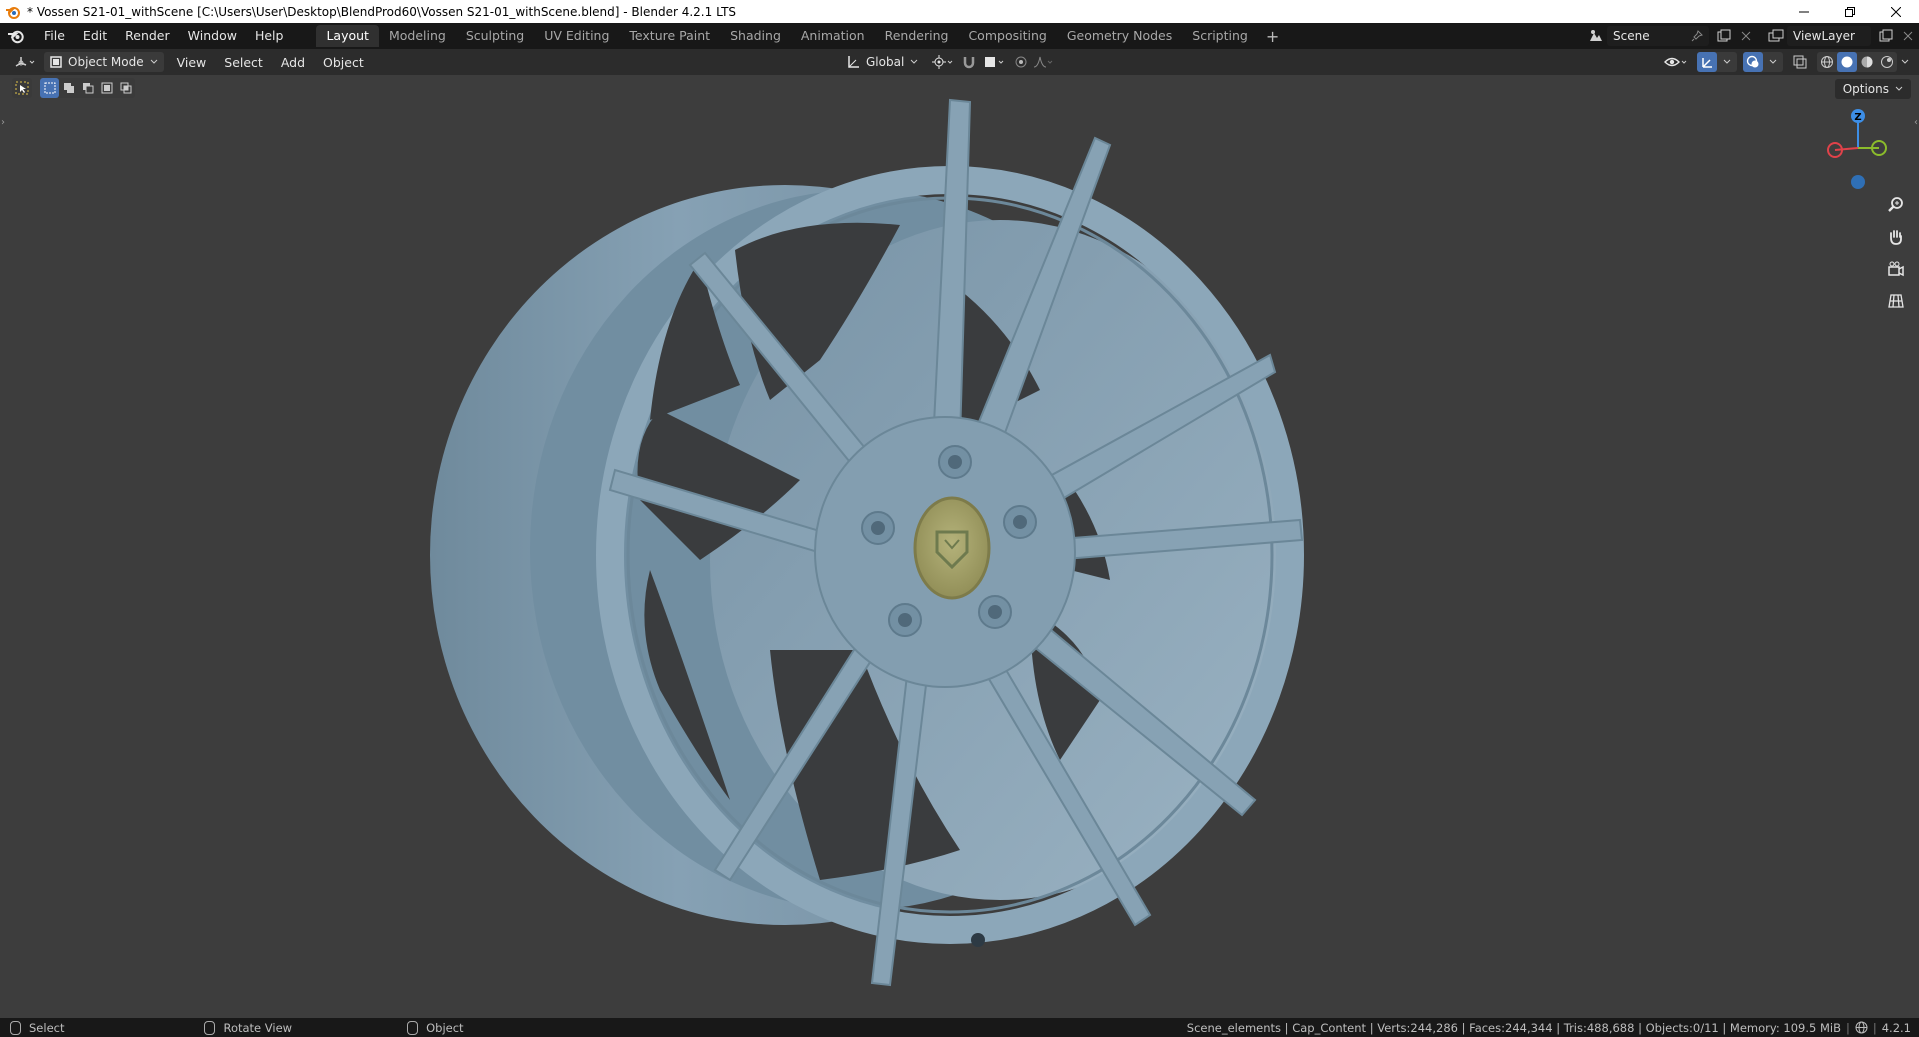  Describe the element at coordinates (3, 122) in the screenshot. I see `toolbar-expand-arrow: ›` at that location.